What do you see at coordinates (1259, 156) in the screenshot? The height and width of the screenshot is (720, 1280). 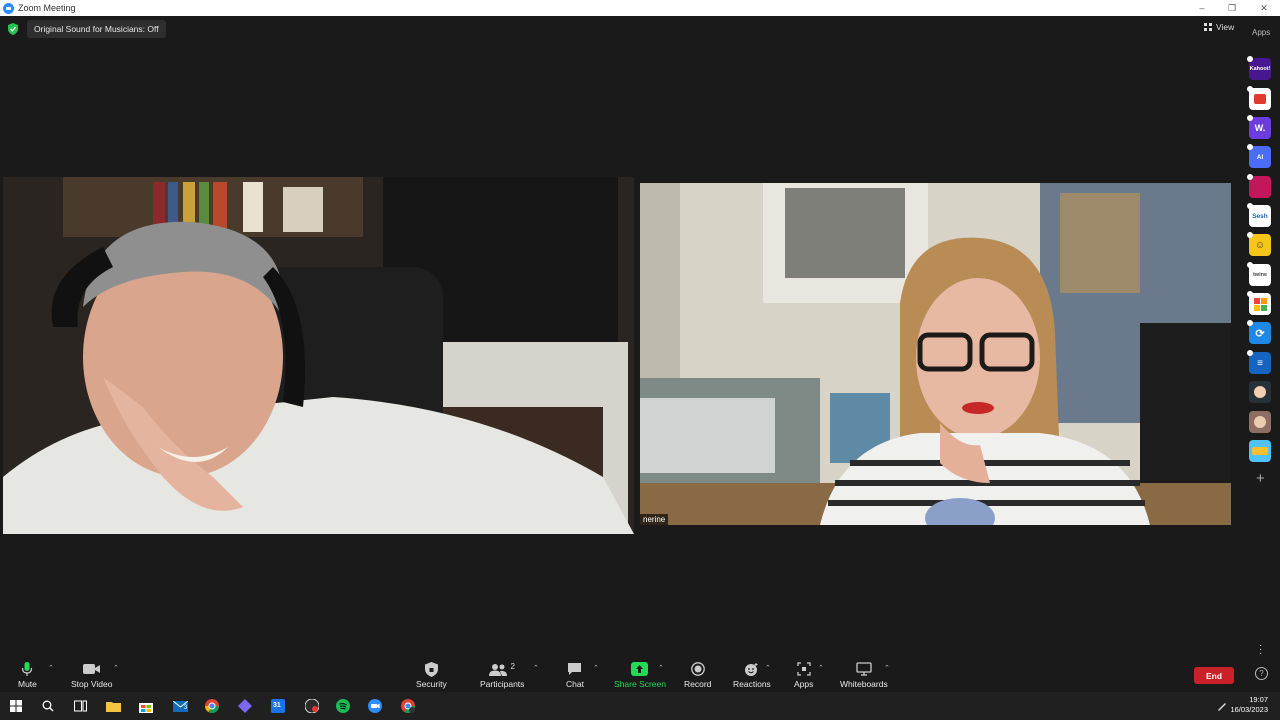 I see `side-app-ai: AI` at bounding box center [1259, 156].